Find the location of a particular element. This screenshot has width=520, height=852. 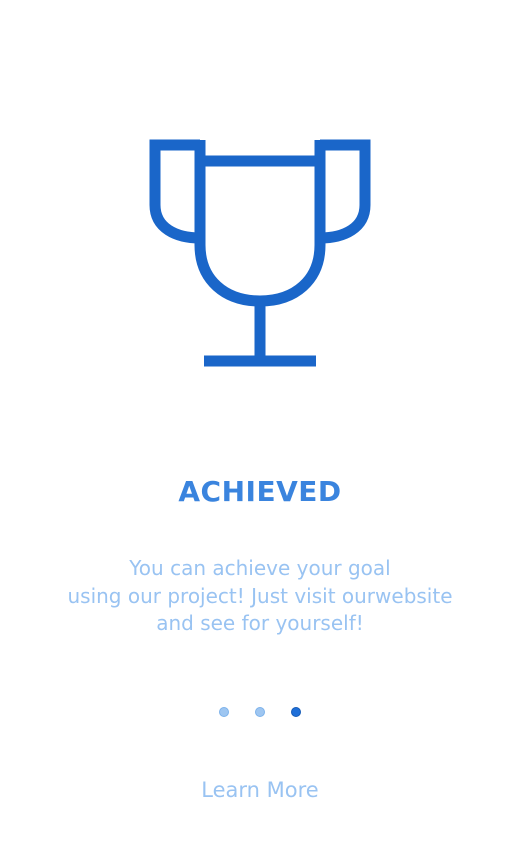

page-indicator is located at coordinates (260, 713).